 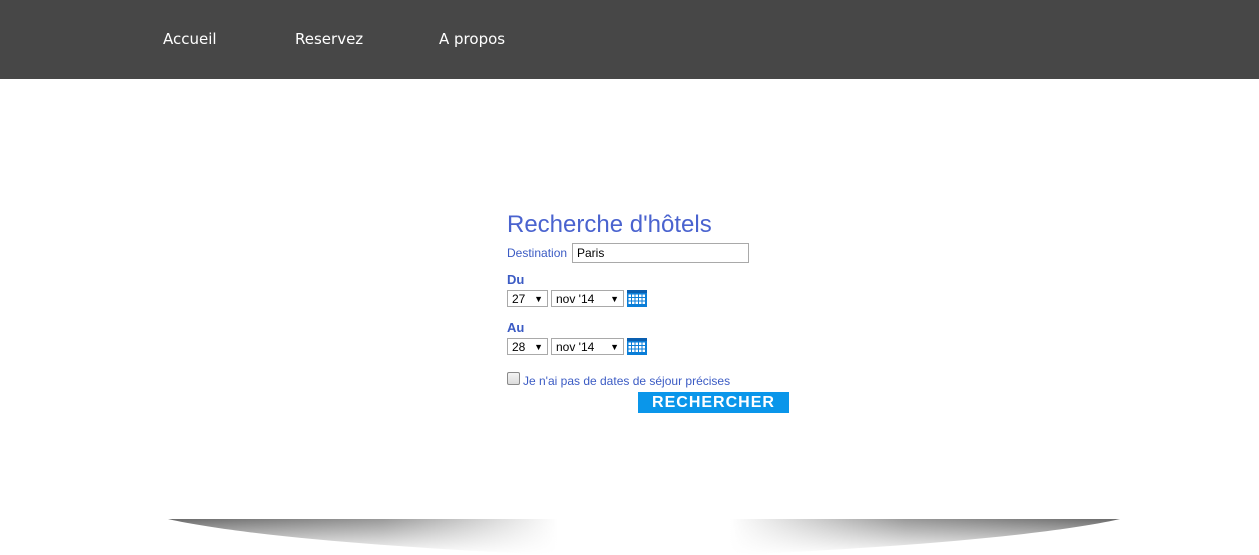 I want to click on nav-link-a-propos: A propos, so click(x=472, y=39).